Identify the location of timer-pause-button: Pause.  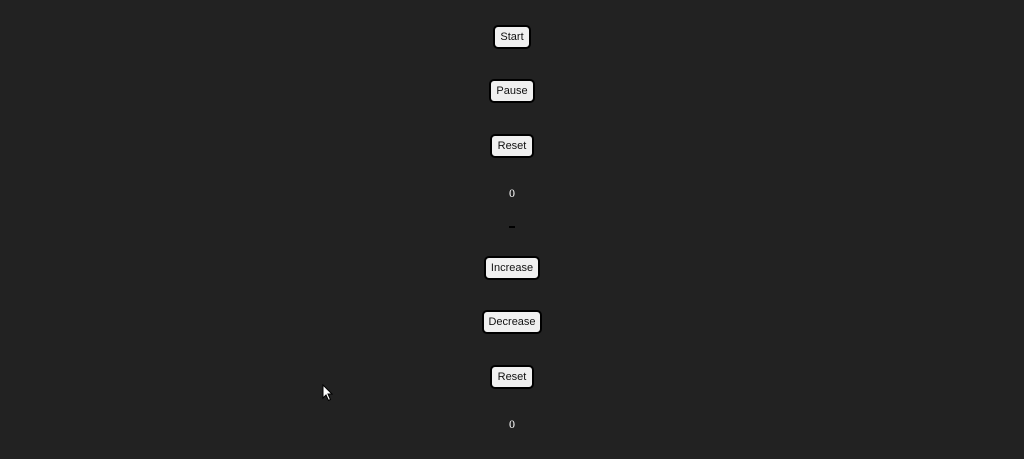
(512, 91).